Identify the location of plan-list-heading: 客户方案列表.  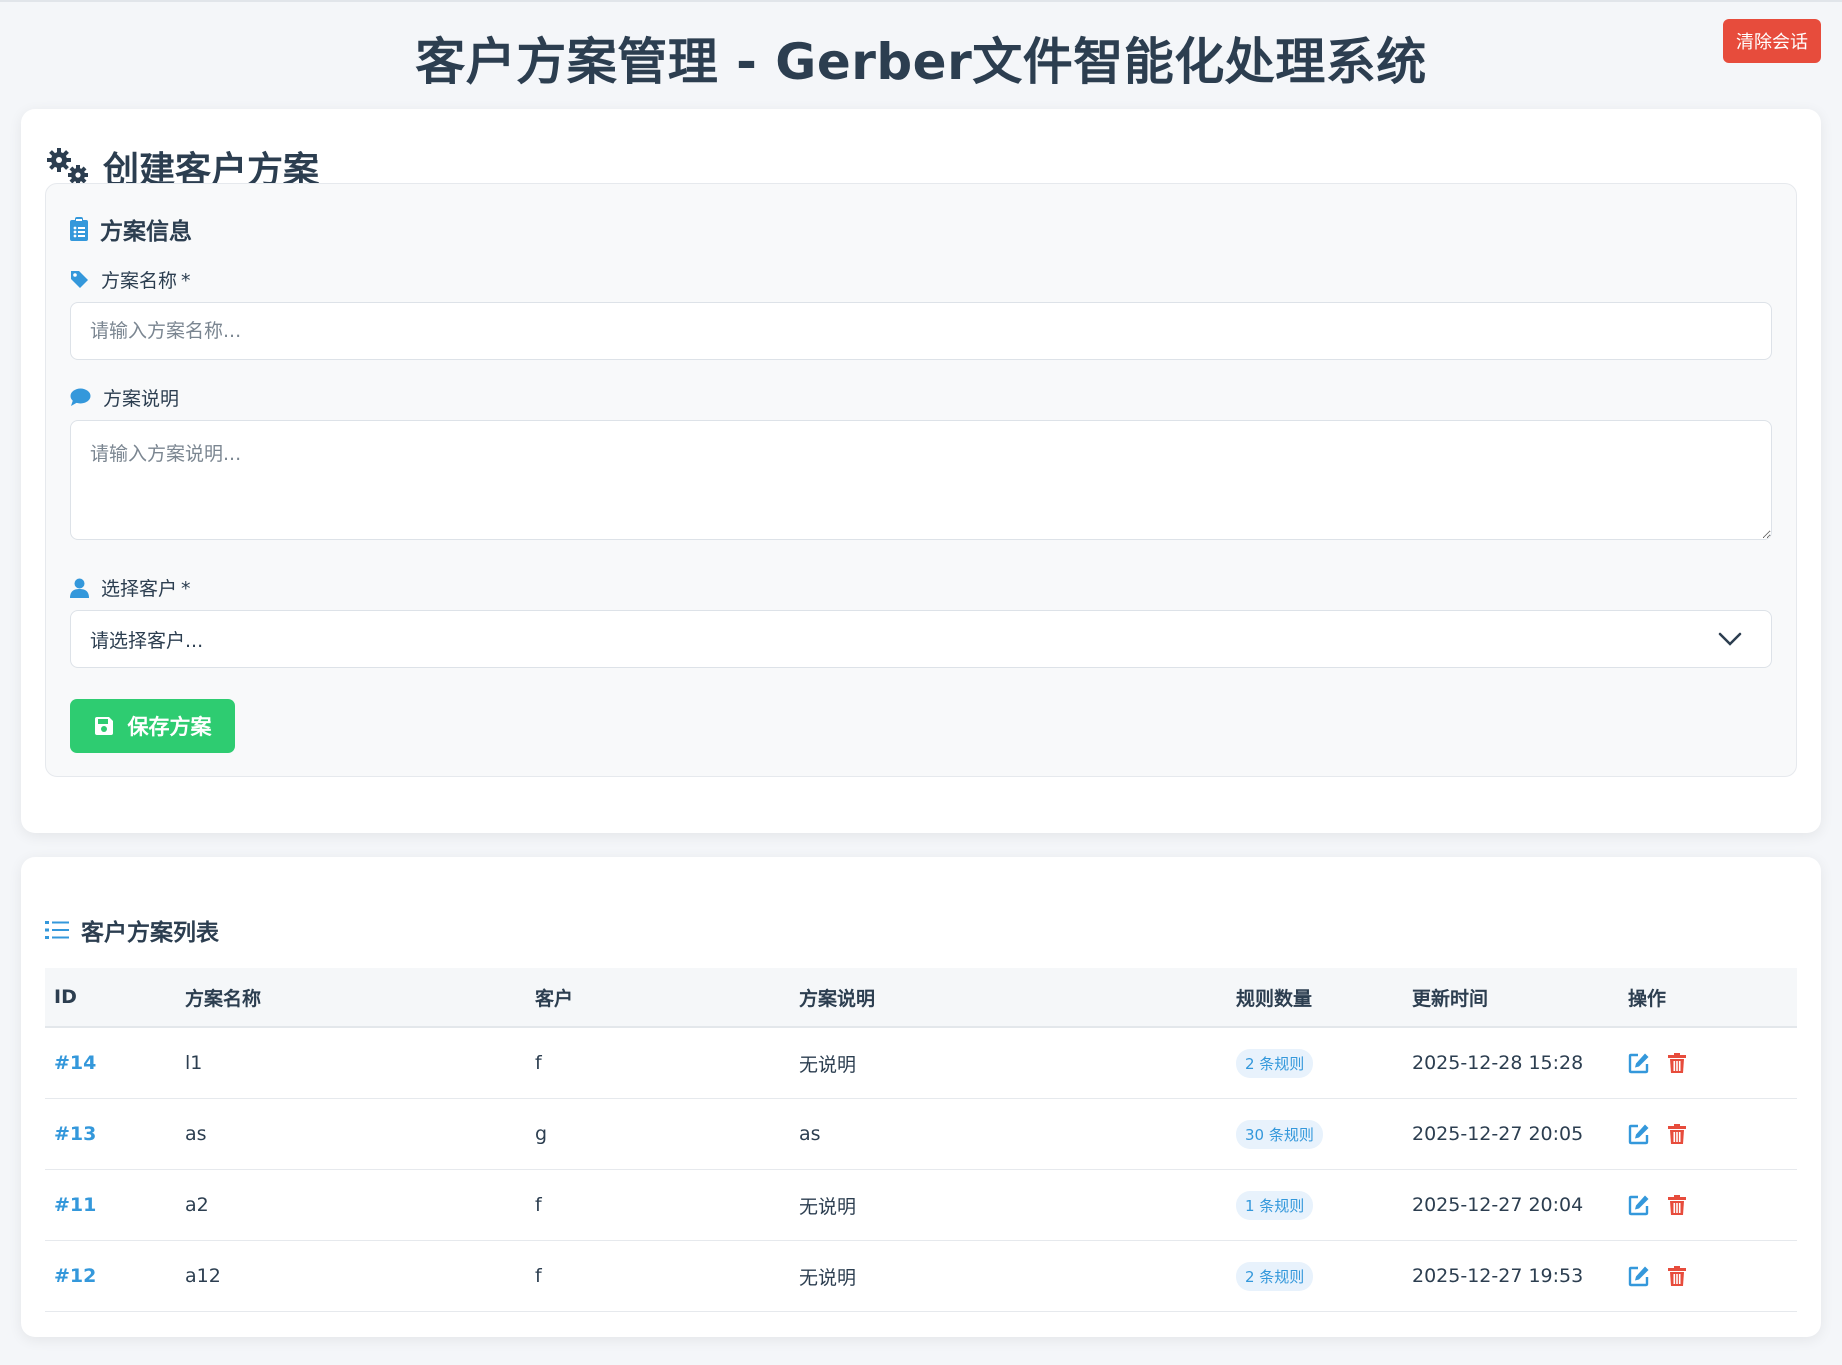
(132, 930).